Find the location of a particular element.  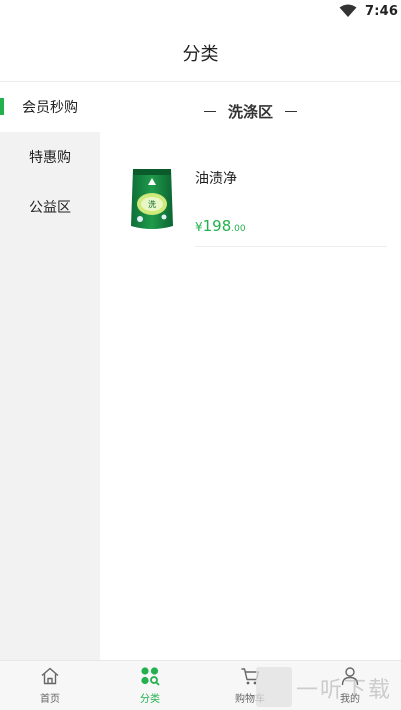

detergent-bag-icon: 洗 is located at coordinates (152, 199).